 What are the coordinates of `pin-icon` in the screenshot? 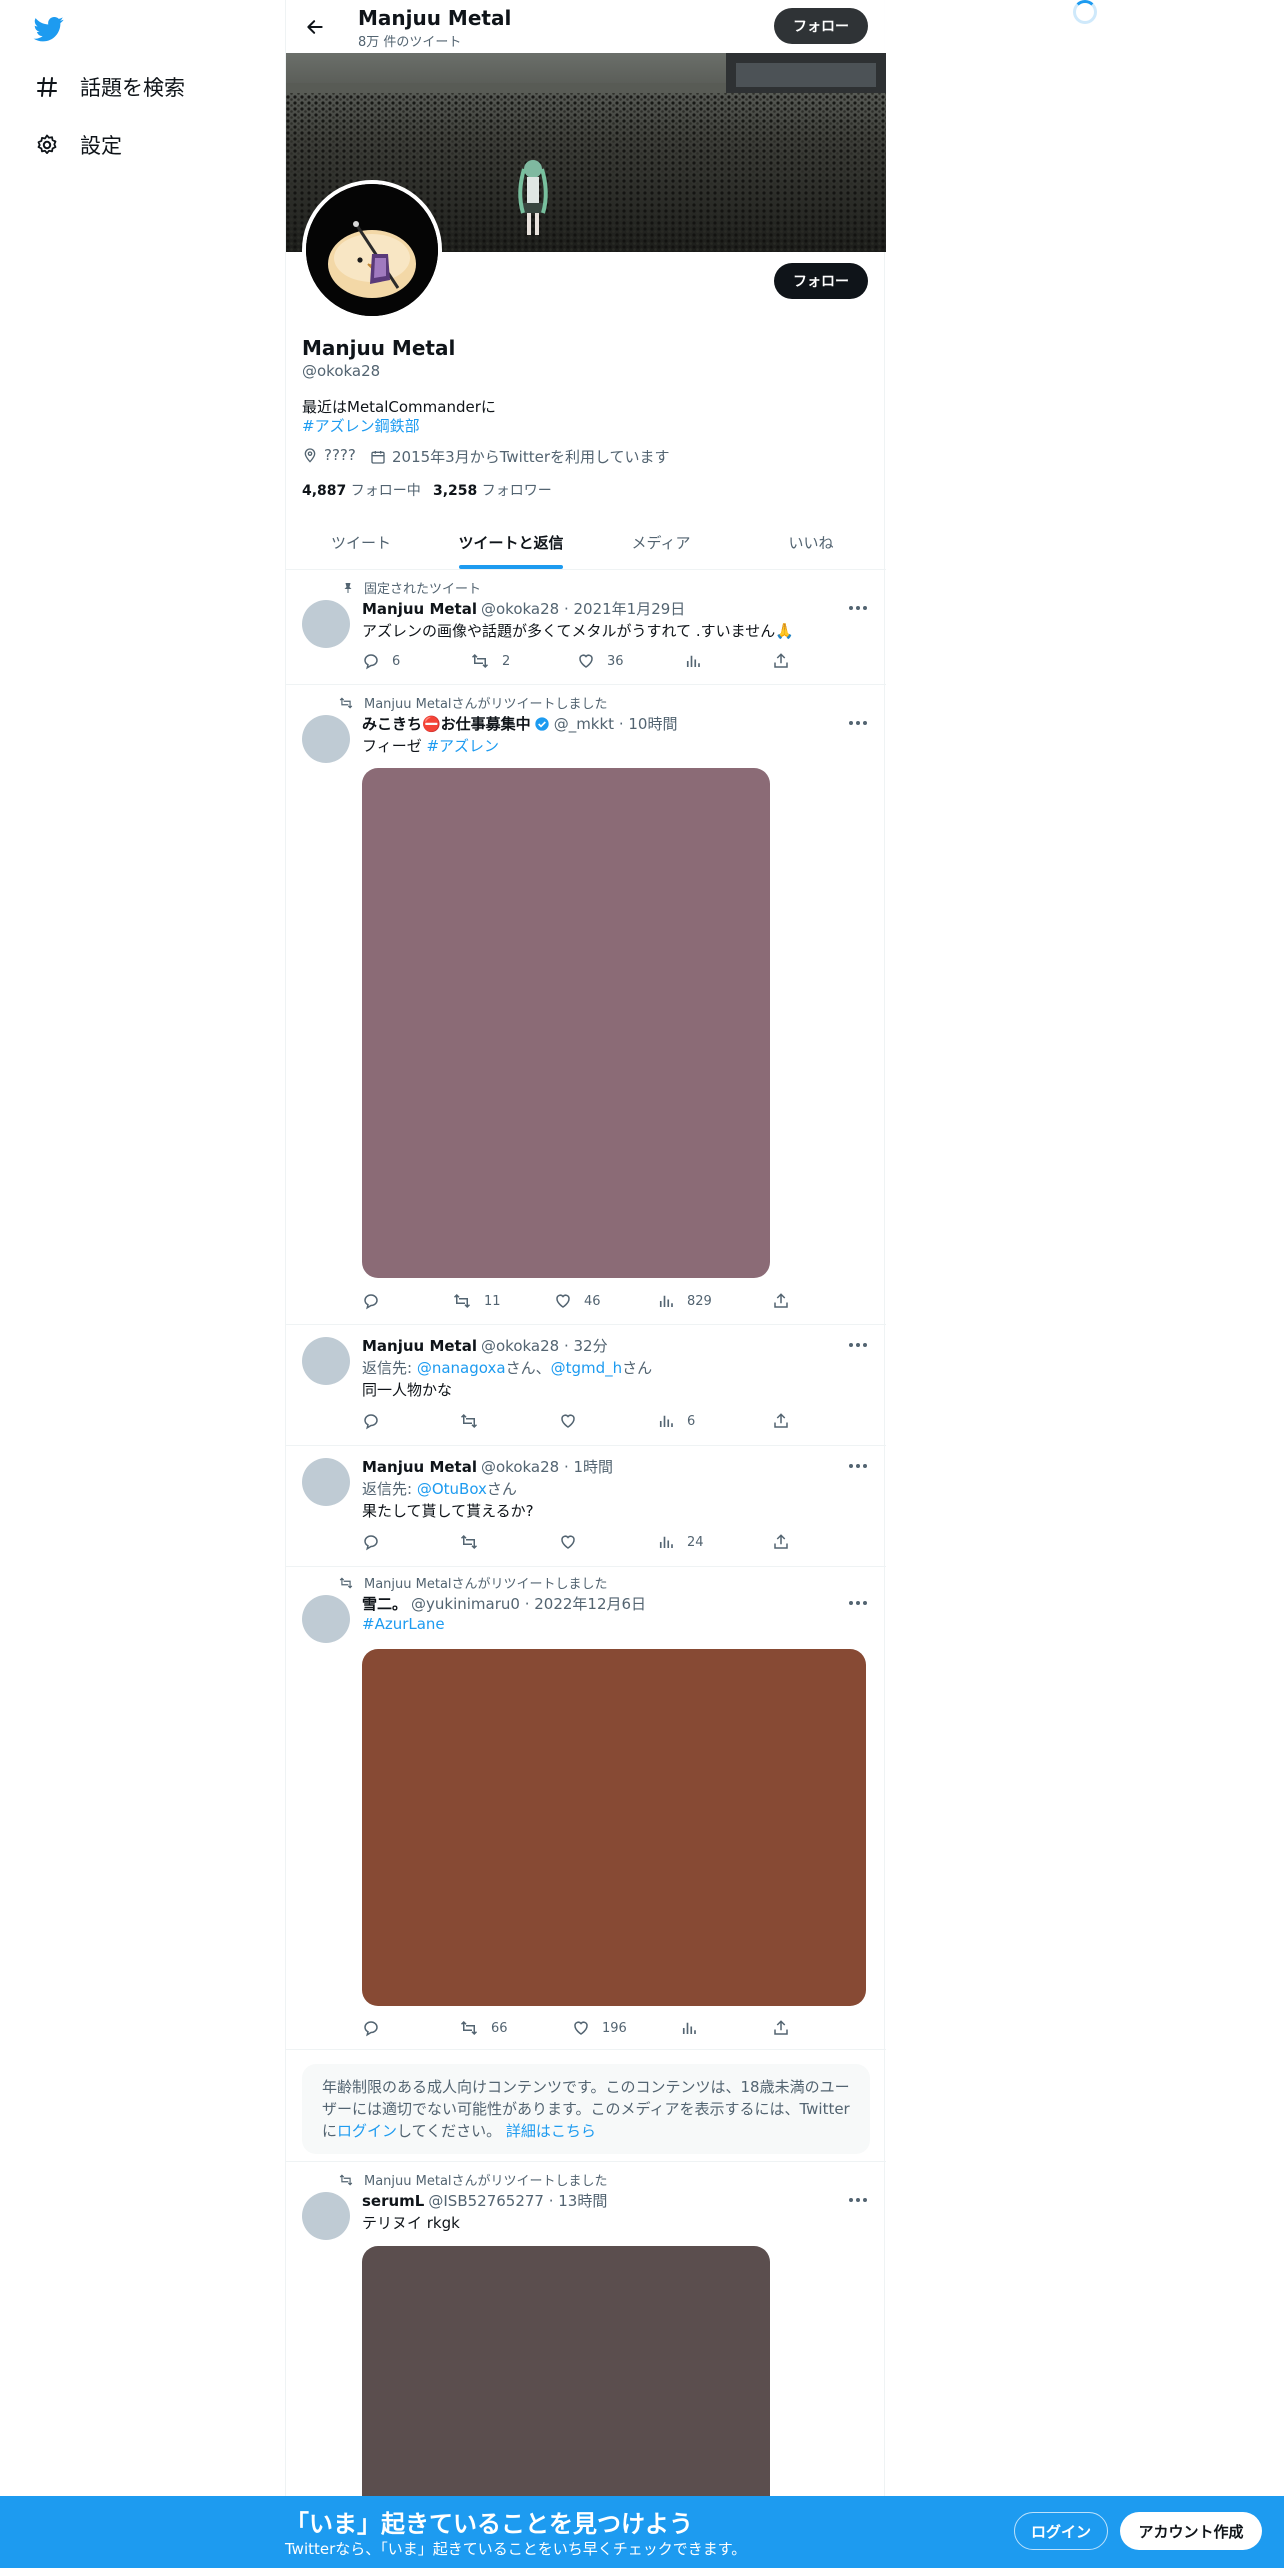 It's located at (348, 587).